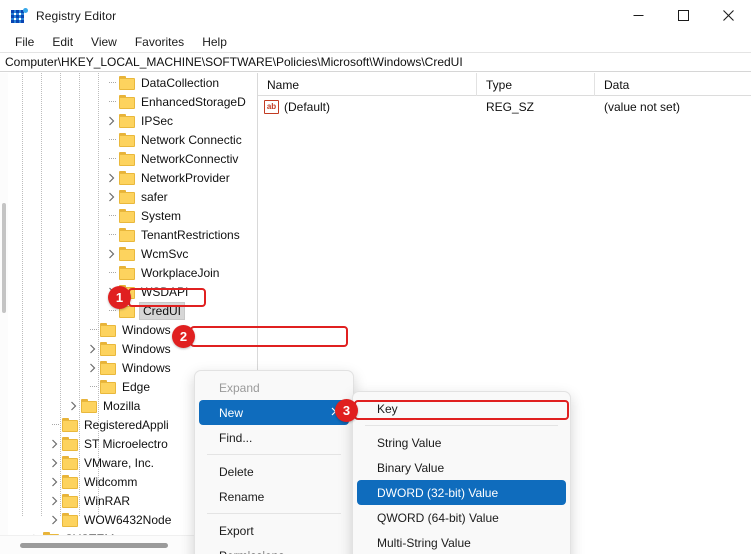  Describe the element at coordinates (673, 84) in the screenshot. I see `column-header-data: Data` at that location.